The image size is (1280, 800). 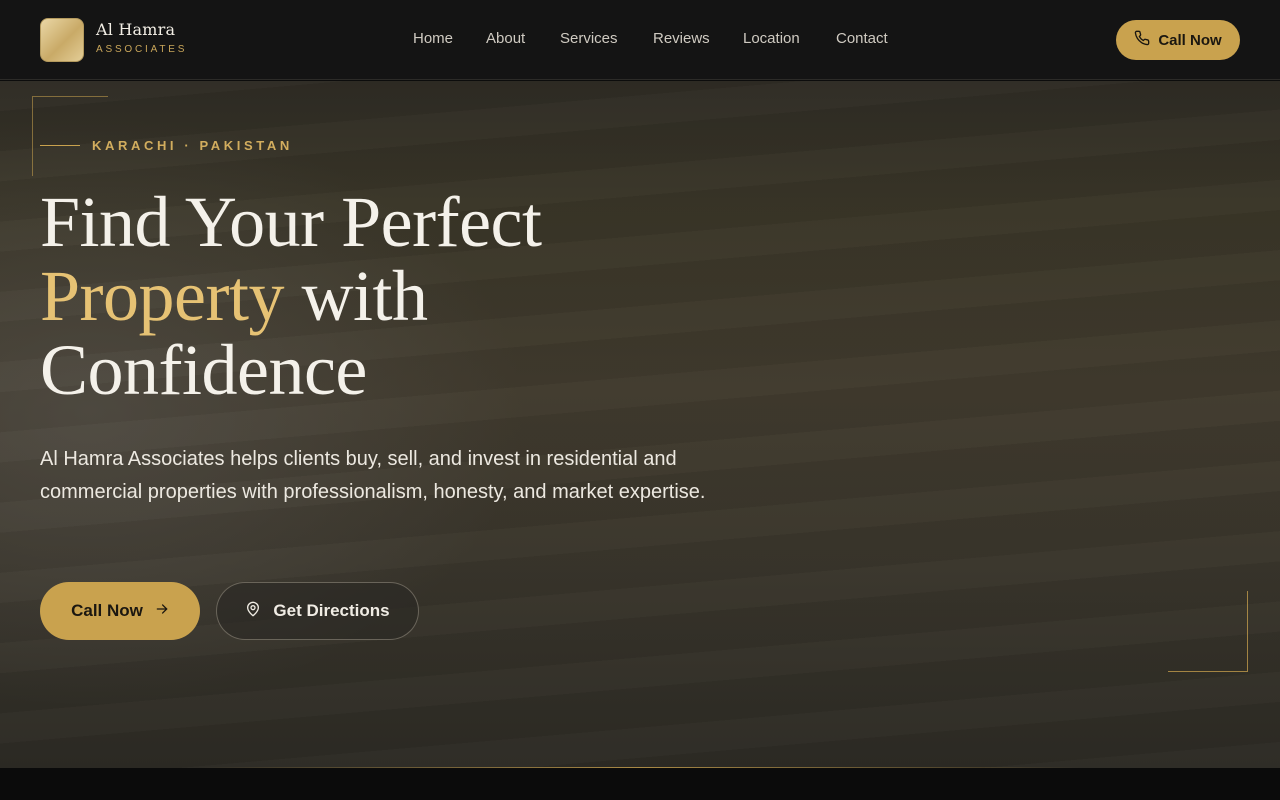 What do you see at coordinates (331, 610) in the screenshot?
I see `get-directions-label: Get Directions` at bounding box center [331, 610].